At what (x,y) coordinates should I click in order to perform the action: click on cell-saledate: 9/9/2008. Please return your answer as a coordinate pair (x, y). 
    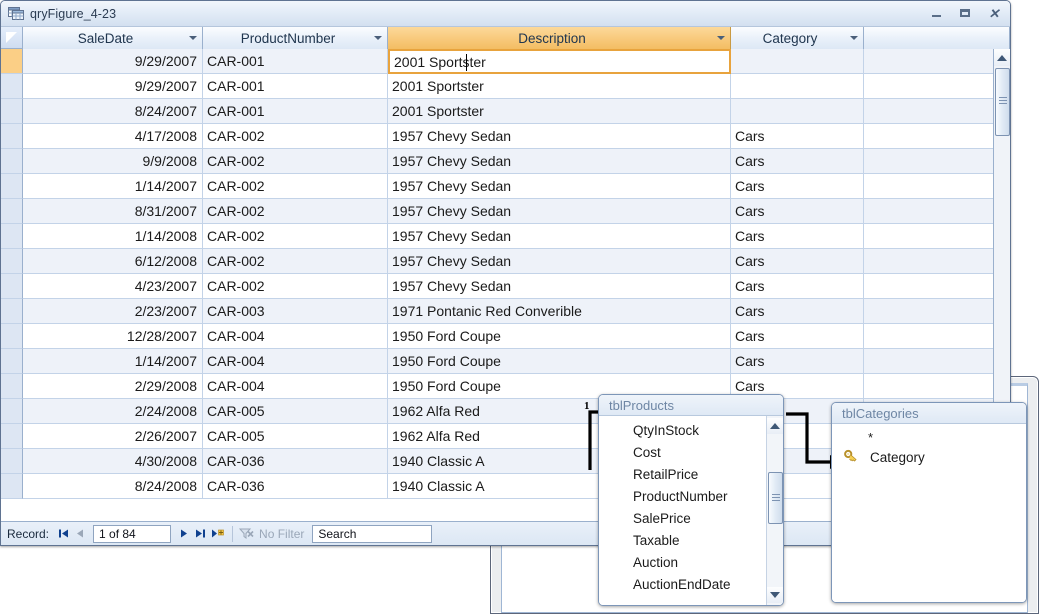
    Looking at the image, I should click on (113, 161).